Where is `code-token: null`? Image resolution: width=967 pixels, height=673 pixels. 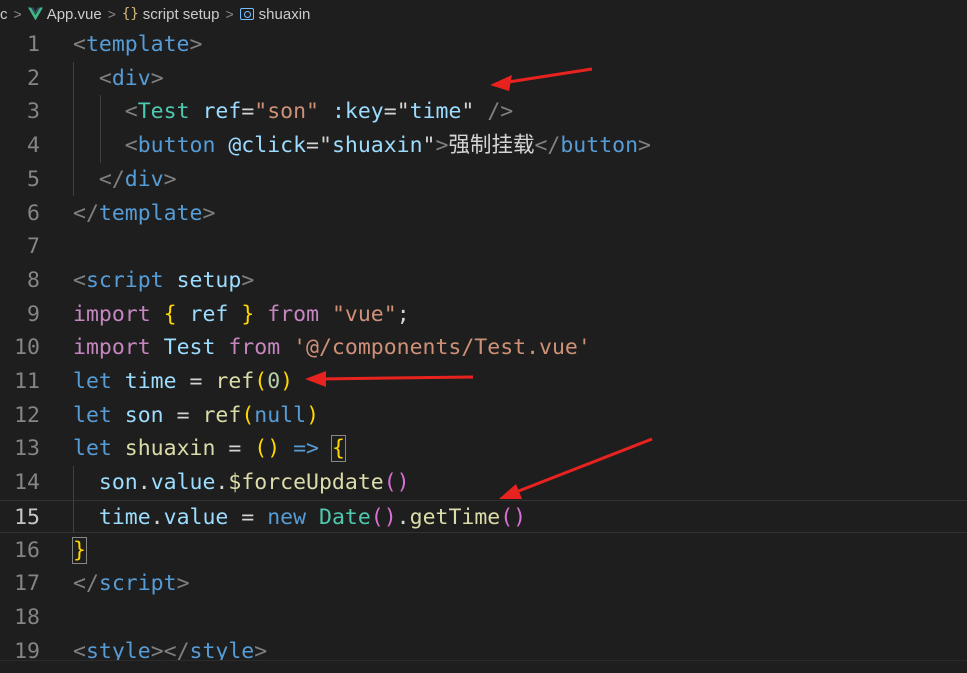 code-token: null is located at coordinates (280, 415).